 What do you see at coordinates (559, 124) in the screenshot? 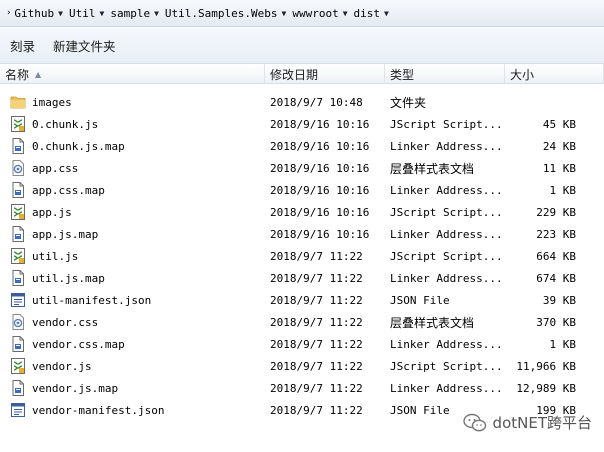
I see `file-size: 45 KB` at bounding box center [559, 124].